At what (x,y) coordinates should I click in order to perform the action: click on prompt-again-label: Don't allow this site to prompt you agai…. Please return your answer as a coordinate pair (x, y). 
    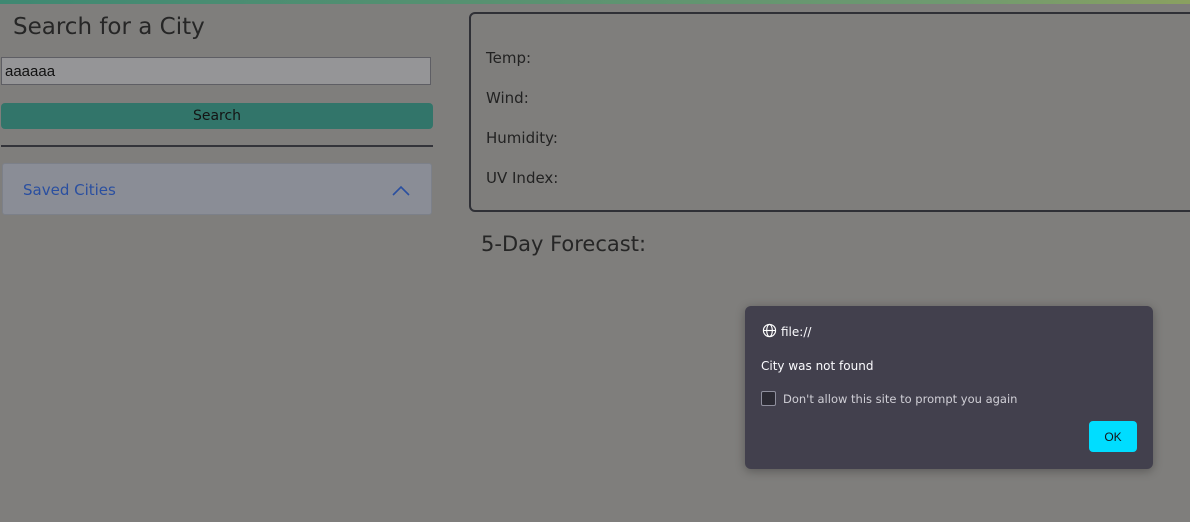
    Looking at the image, I should click on (900, 399).